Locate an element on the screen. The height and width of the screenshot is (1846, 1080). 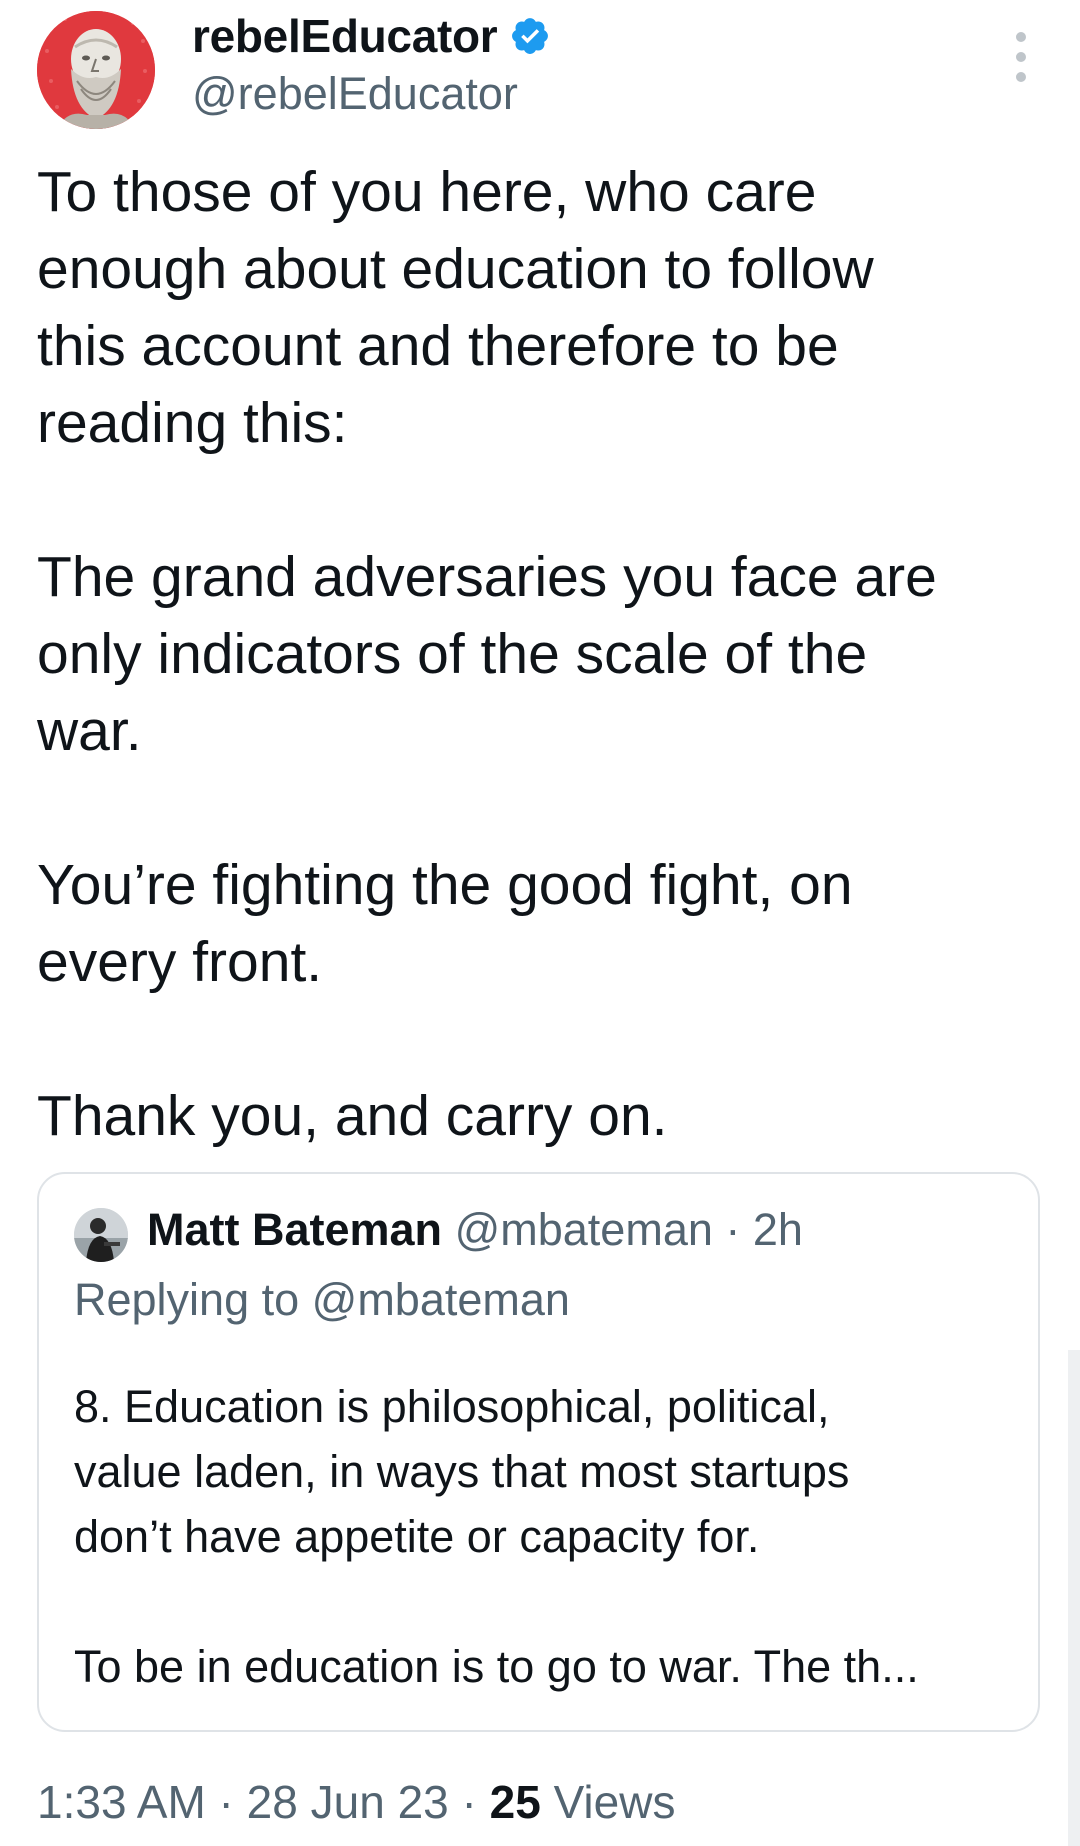
author-avatar is located at coordinates (96, 70).